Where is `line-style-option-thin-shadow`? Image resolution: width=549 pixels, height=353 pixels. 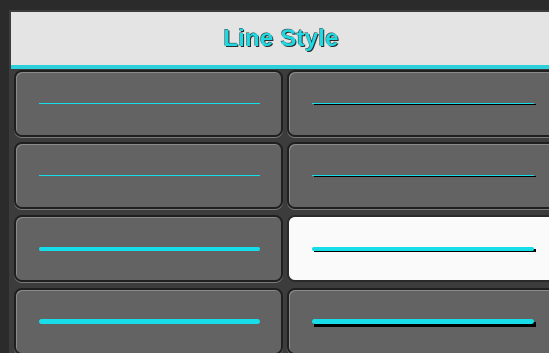 line-style-option-thin-shadow is located at coordinates (418, 103).